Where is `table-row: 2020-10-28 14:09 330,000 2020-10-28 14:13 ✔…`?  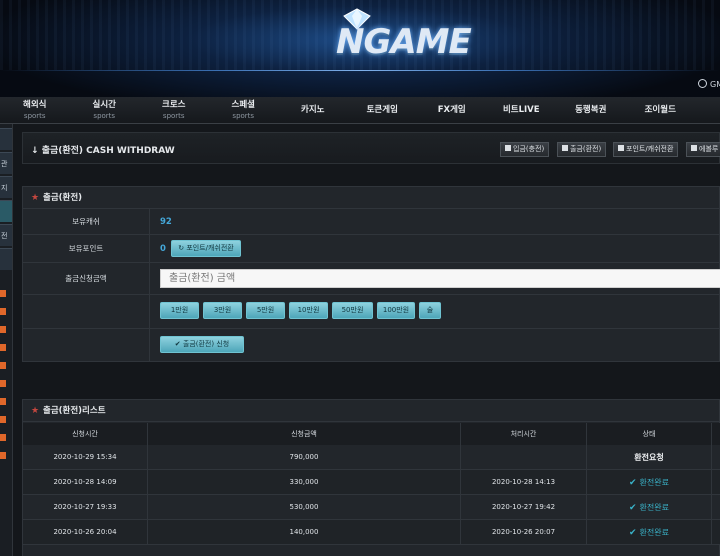
table-row: 2020-10-28 14:09 330,000 2020-10-28 14:13 ✔… is located at coordinates (371, 482).